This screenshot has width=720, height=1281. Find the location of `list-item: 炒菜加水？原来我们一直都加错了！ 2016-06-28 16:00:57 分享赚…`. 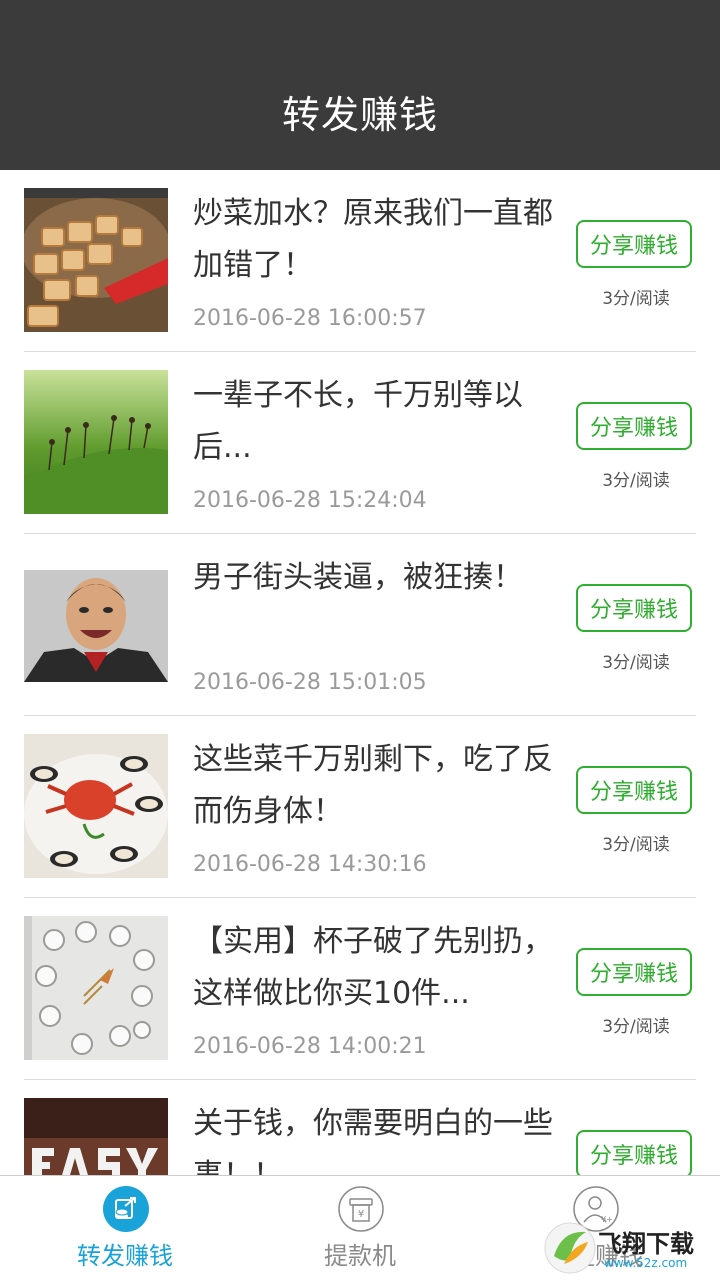

list-item: 炒菜加水？原来我们一直都加错了！ 2016-06-28 16:00:57 分享赚… is located at coordinates (360, 261).